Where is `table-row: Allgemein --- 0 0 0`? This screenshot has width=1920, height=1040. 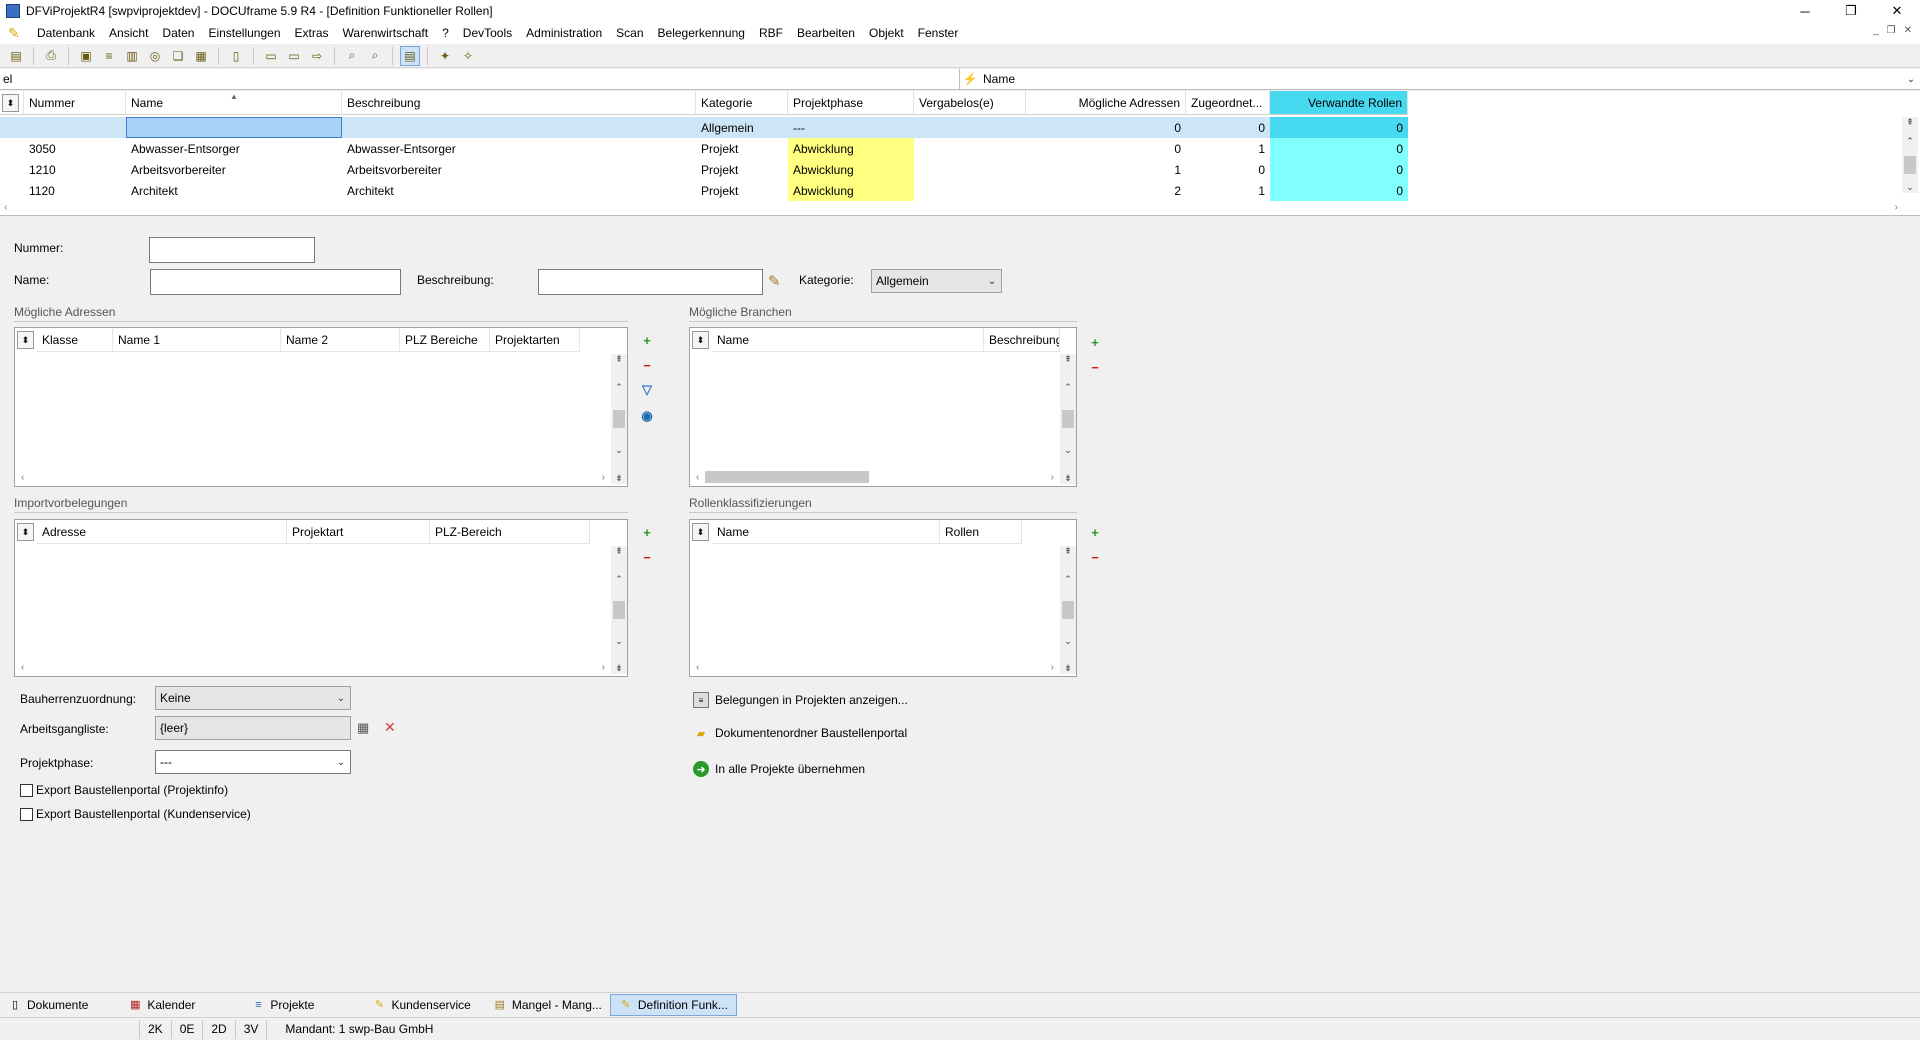 table-row: Allgemein --- 0 0 0 is located at coordinates (704, 127).